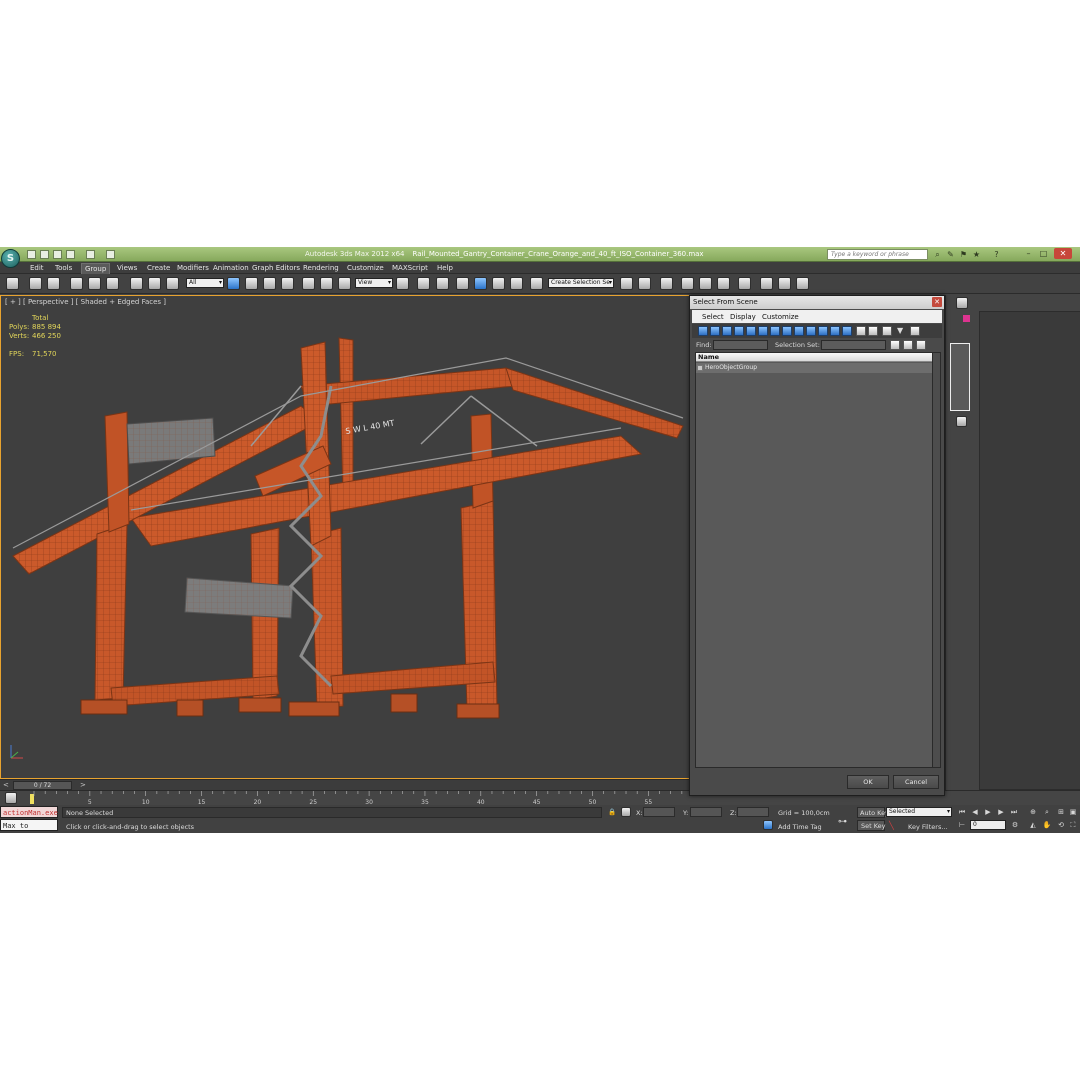 This screenshot has height=1080, width=1080. Describe the element at coordinates (154, 283) in the screenshot. I see `unlink-icon` at that location.